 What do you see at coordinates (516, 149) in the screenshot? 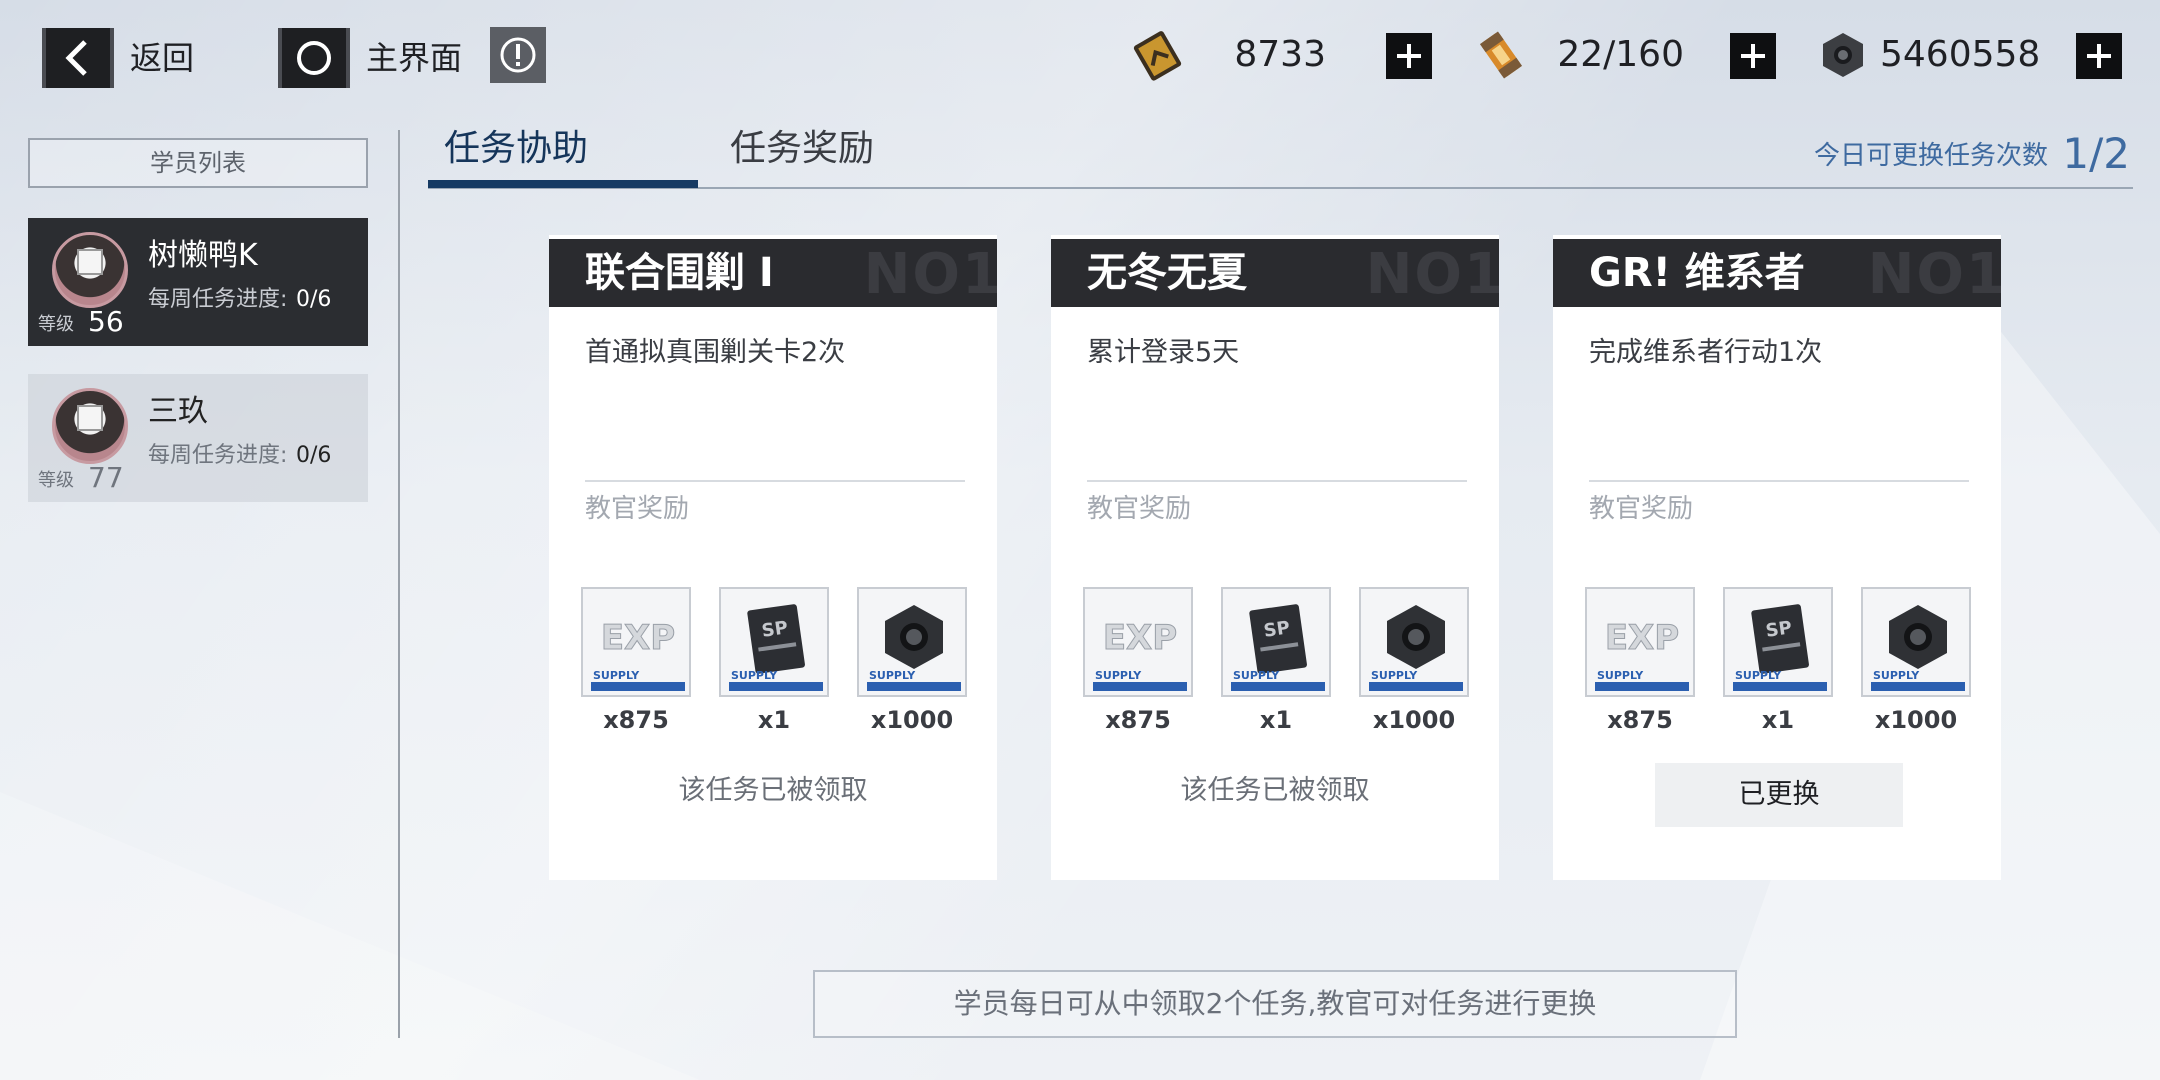
I see `tab-task-assist: 任务协助` at bounding box center [516, 149].